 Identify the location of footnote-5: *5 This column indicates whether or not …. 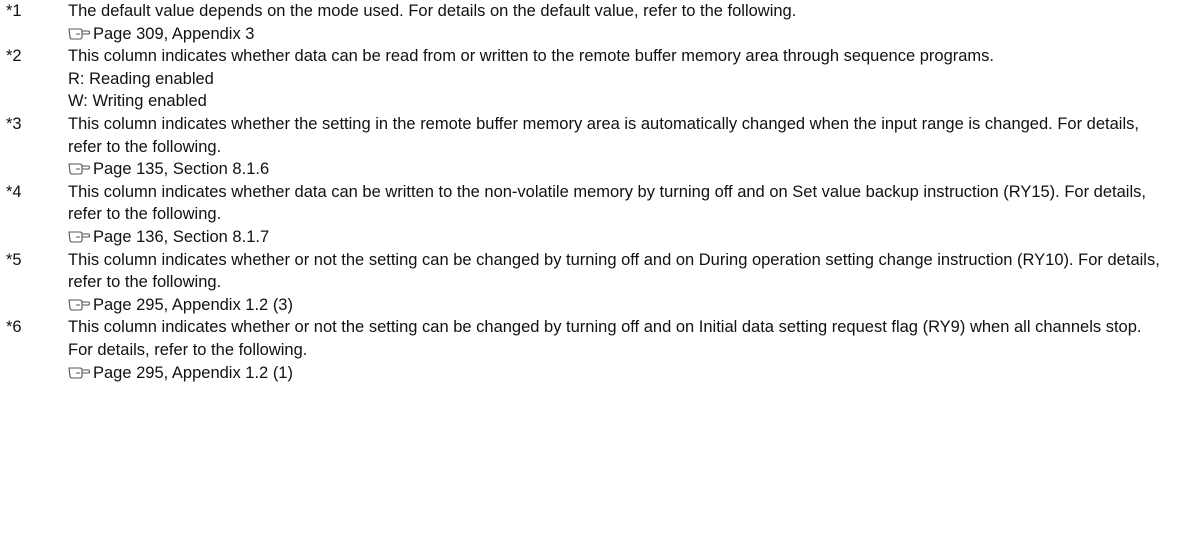
(594, 283).